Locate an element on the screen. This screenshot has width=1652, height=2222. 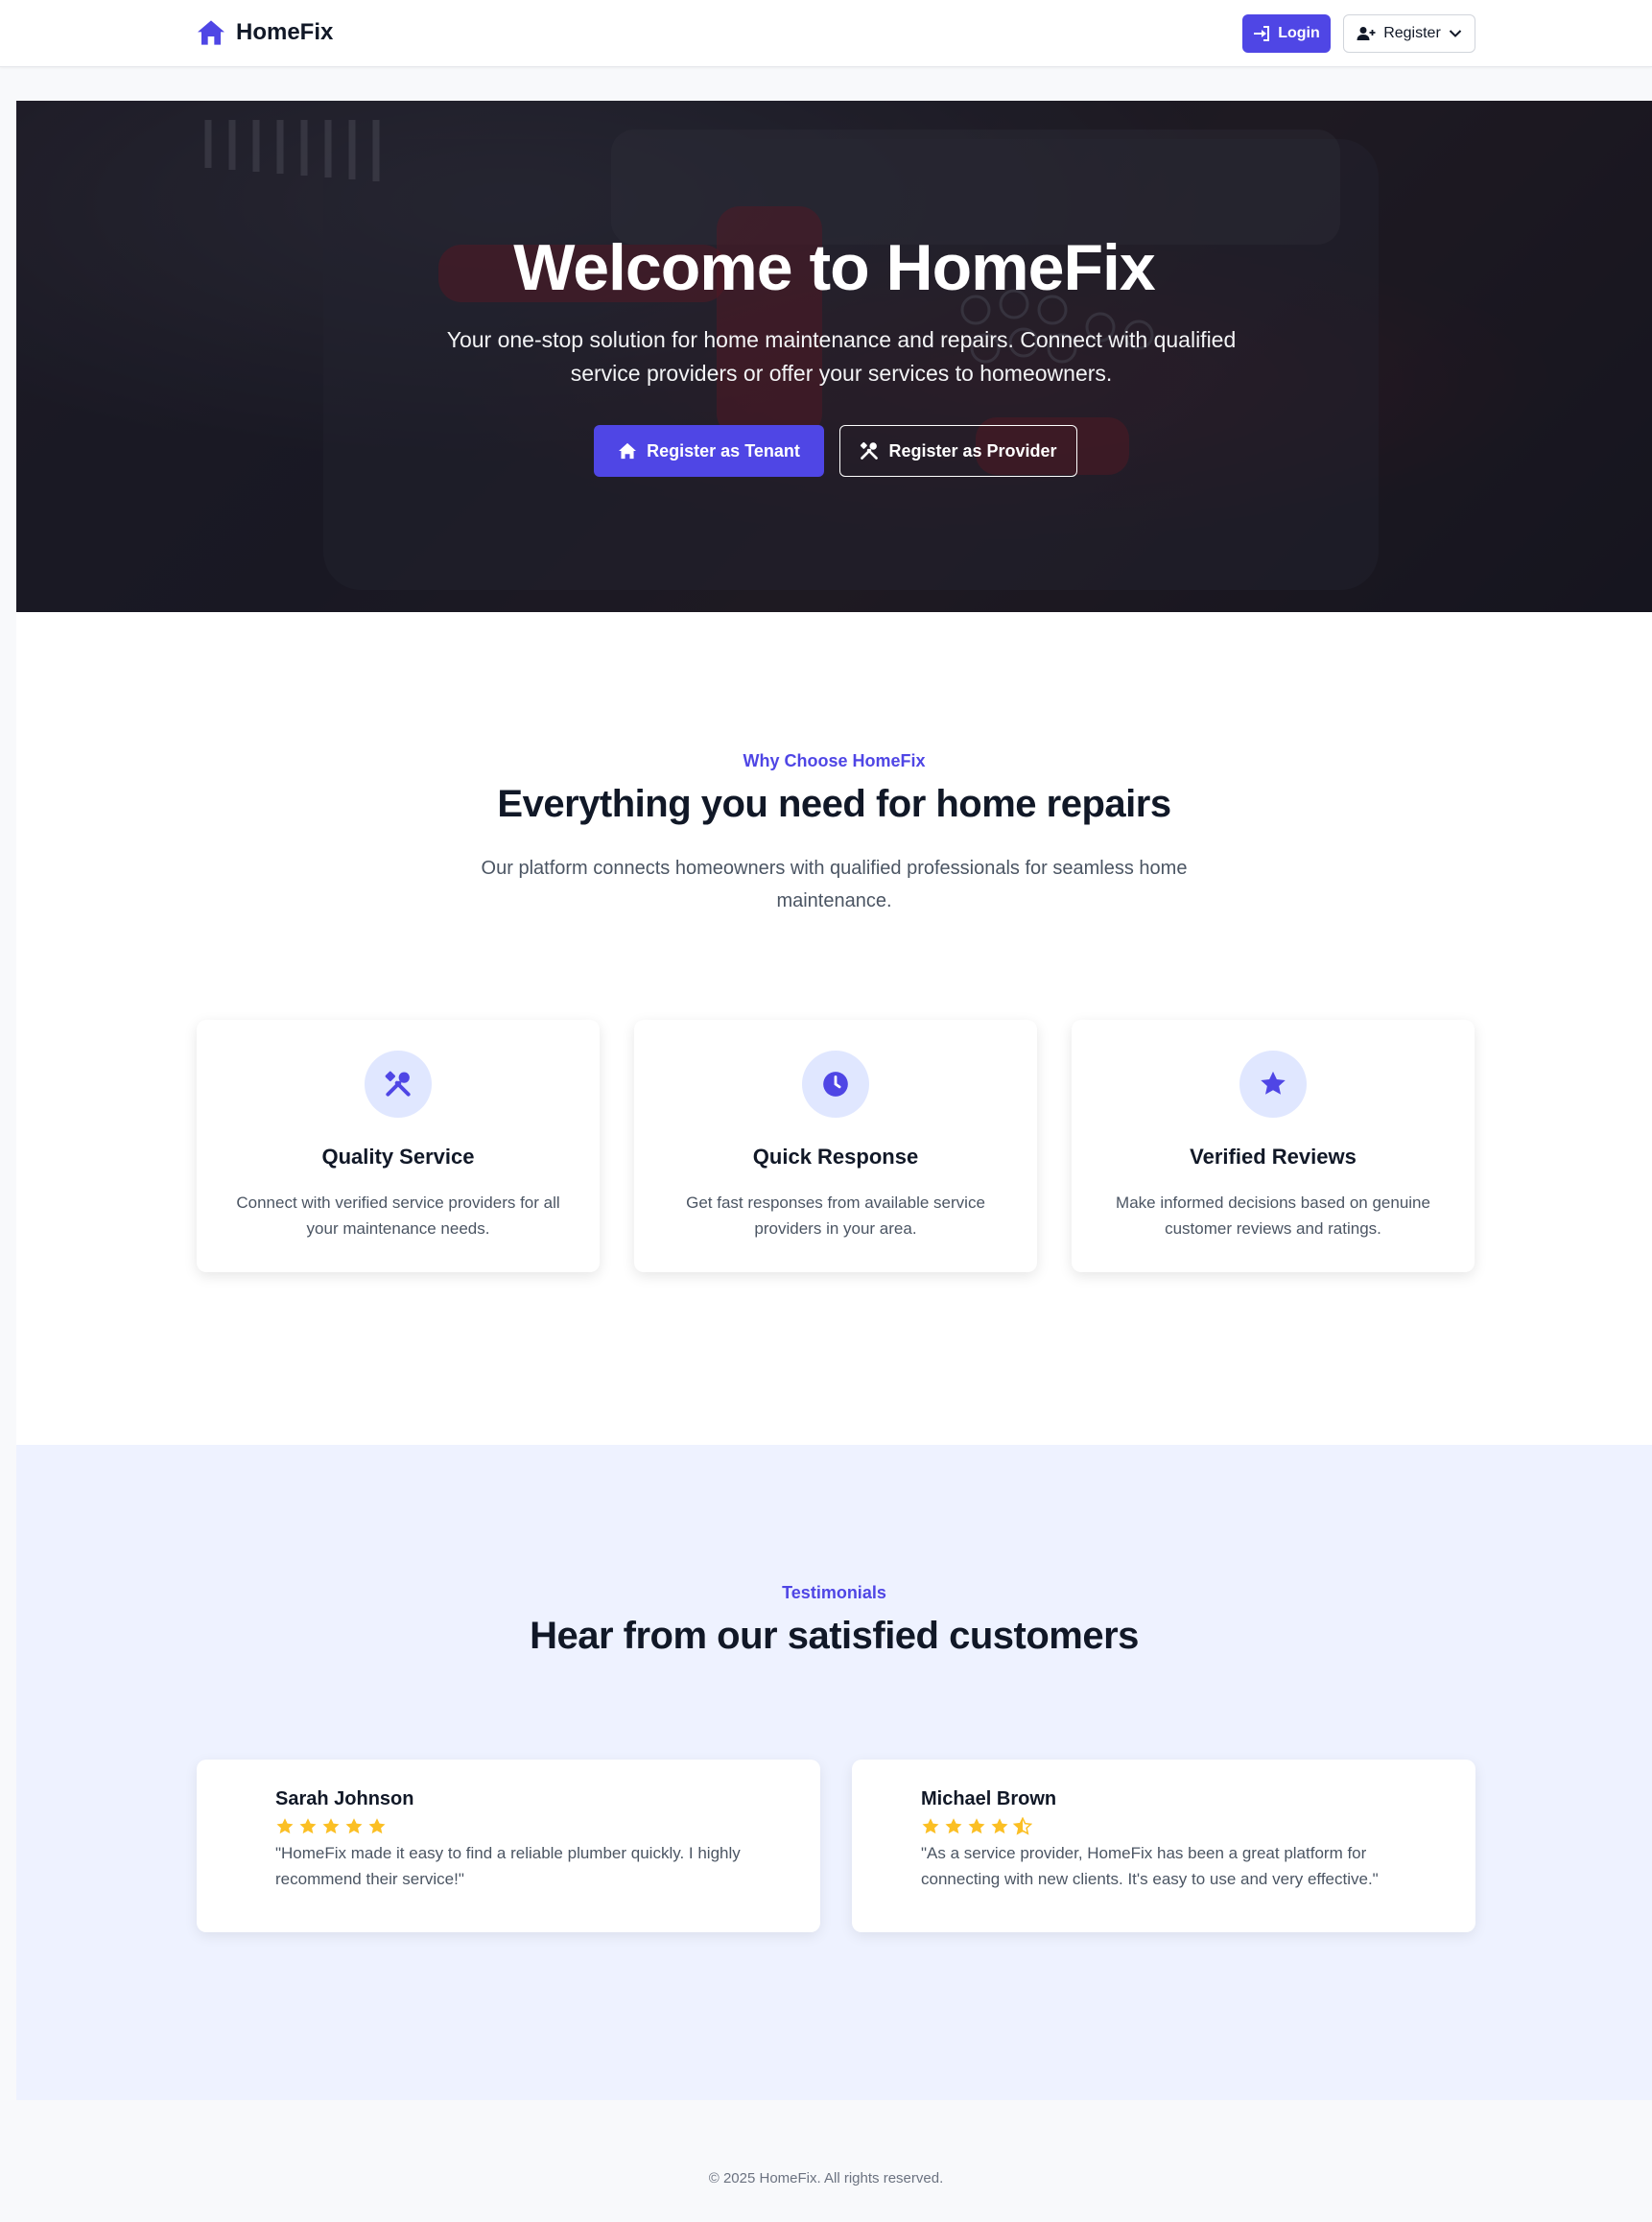
chevron-down-icon is located at coordinates (1455, 33).